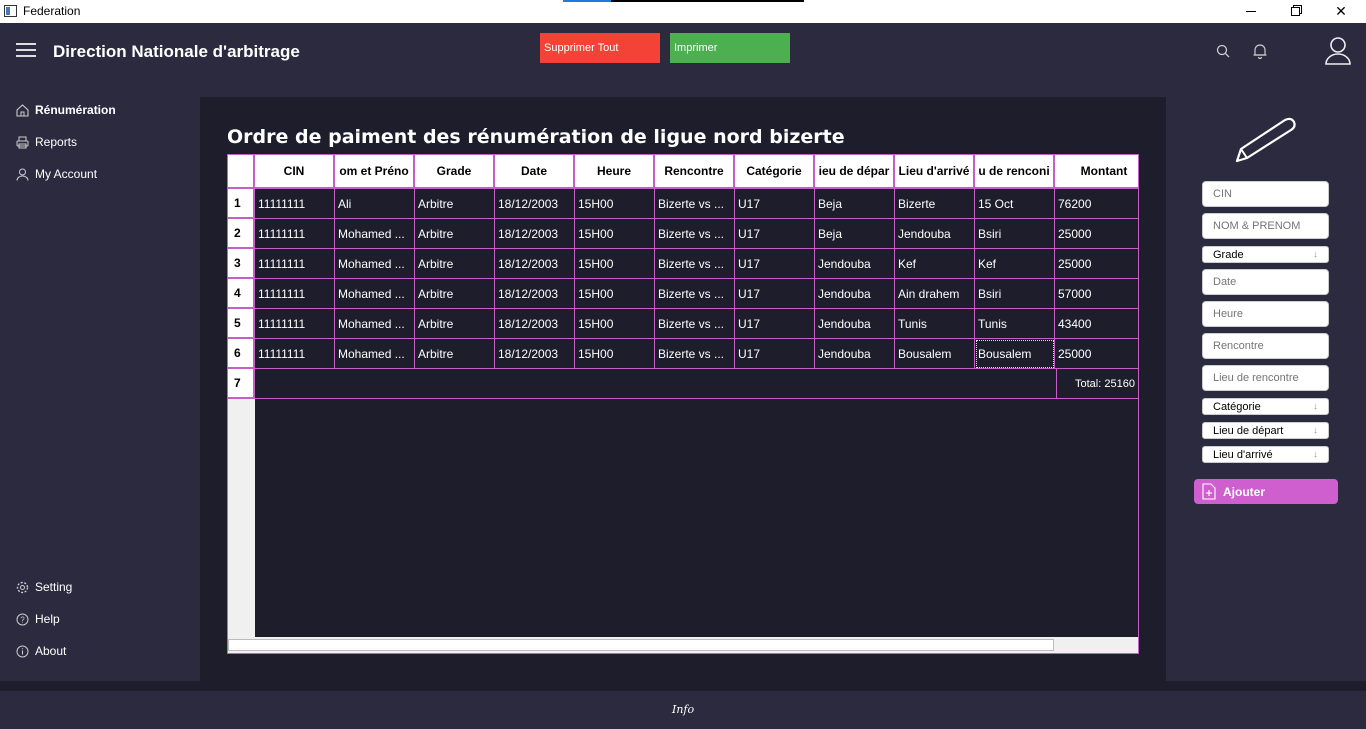 The image size is (1366, 729). What do you see at coordinates (38, 619) in the screenshot?
I see `sidebar-item-help: ? Help` at bounding box center [38, 619].